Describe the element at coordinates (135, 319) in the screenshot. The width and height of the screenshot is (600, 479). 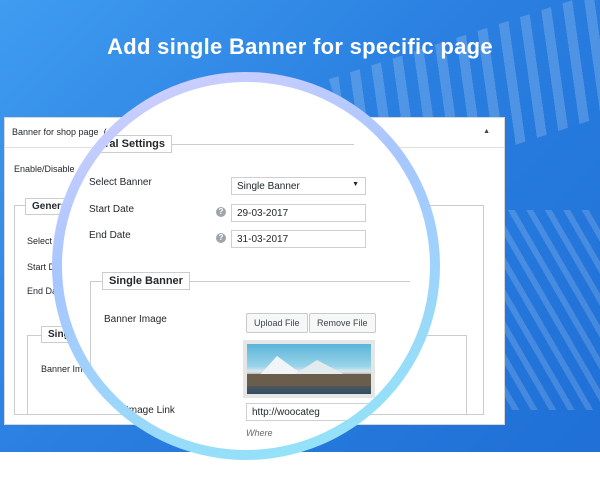
I see `banner-image-label: Banner Image` at that location.